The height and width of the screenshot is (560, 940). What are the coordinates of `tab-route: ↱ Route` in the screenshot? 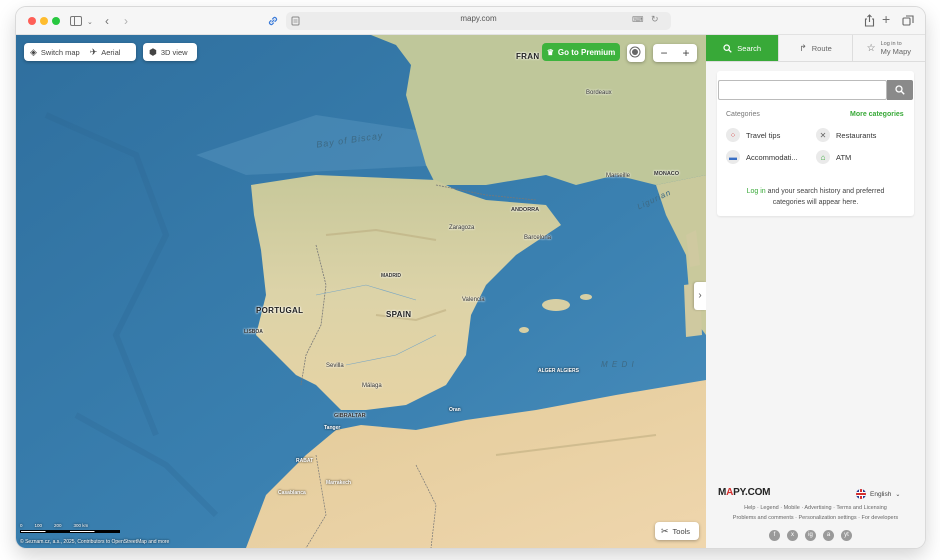 It's located at (816, 48).